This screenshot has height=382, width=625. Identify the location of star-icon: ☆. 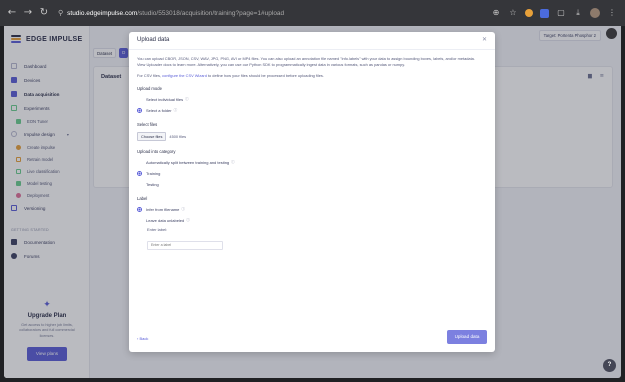
(513, 13).